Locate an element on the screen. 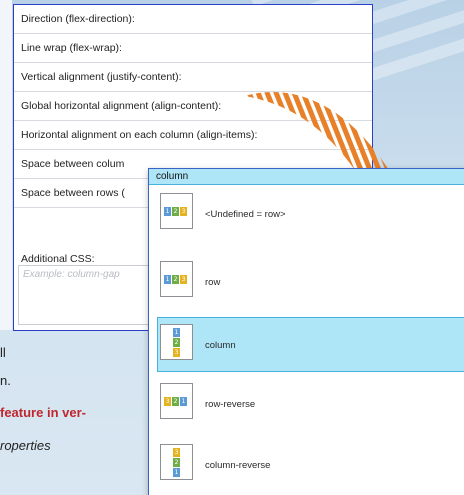  background-text: ll is located at coordinates (3, 352).